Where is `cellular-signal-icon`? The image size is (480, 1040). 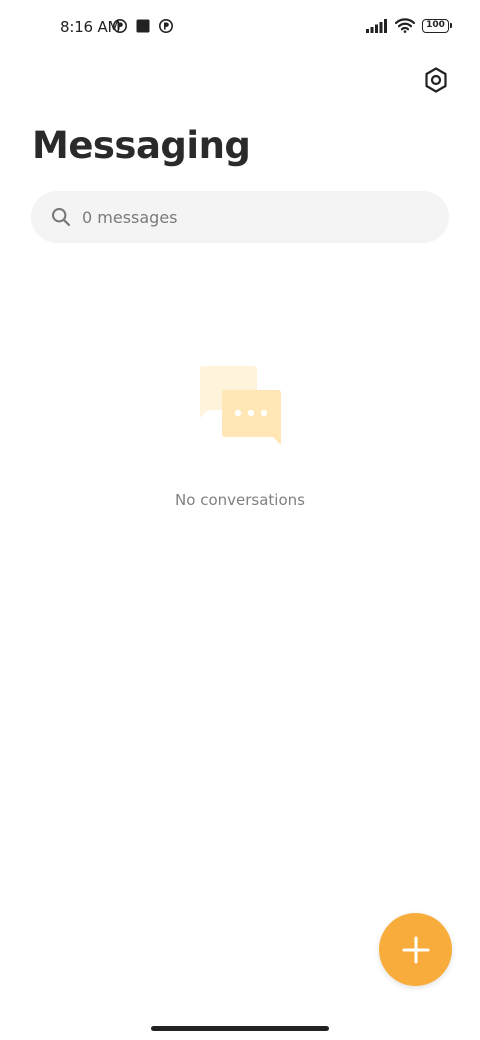 cellular-signal-icon is located at coordinates (376, 25).